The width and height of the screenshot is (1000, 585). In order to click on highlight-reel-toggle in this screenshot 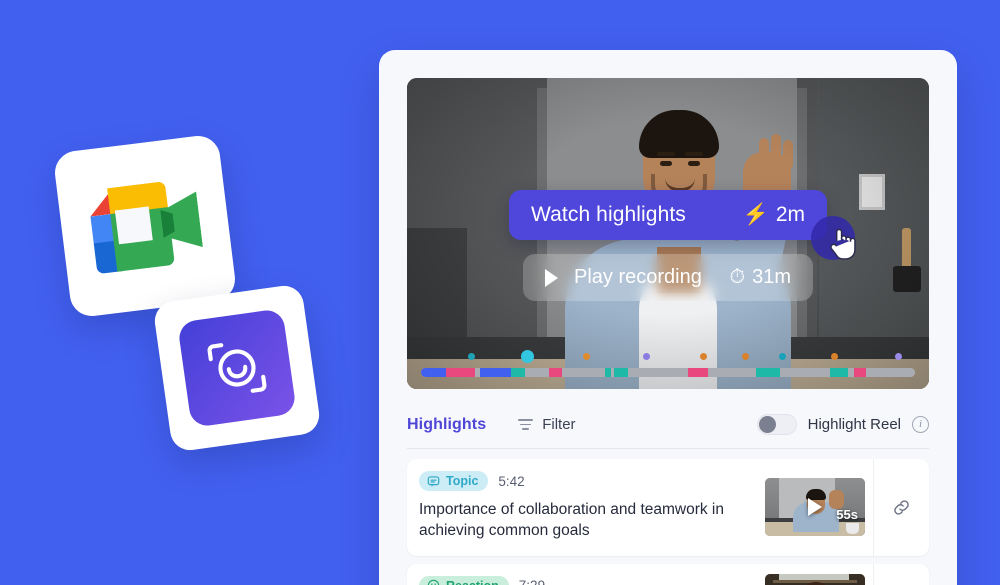, I will do `click(776, 424)`.